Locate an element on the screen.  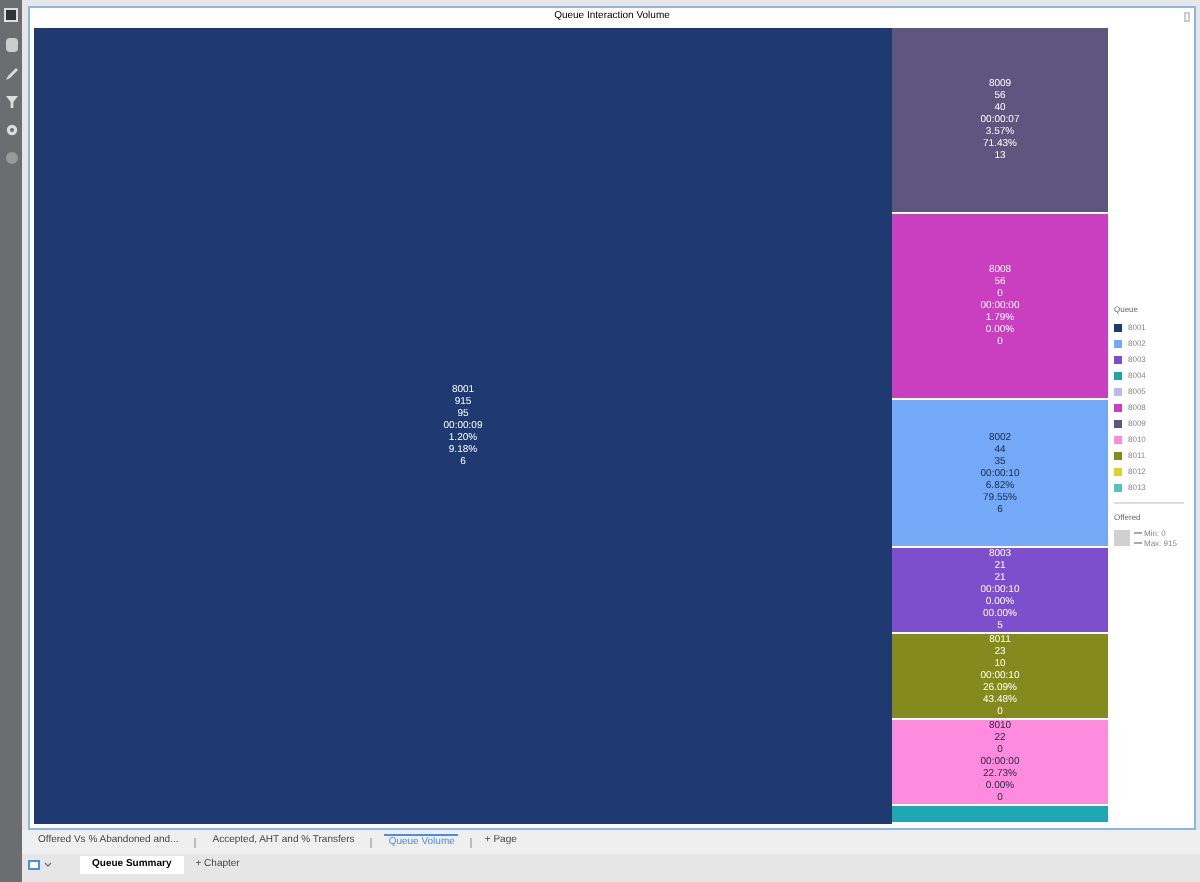
size-swatch is located at coordinates (1122, 538).